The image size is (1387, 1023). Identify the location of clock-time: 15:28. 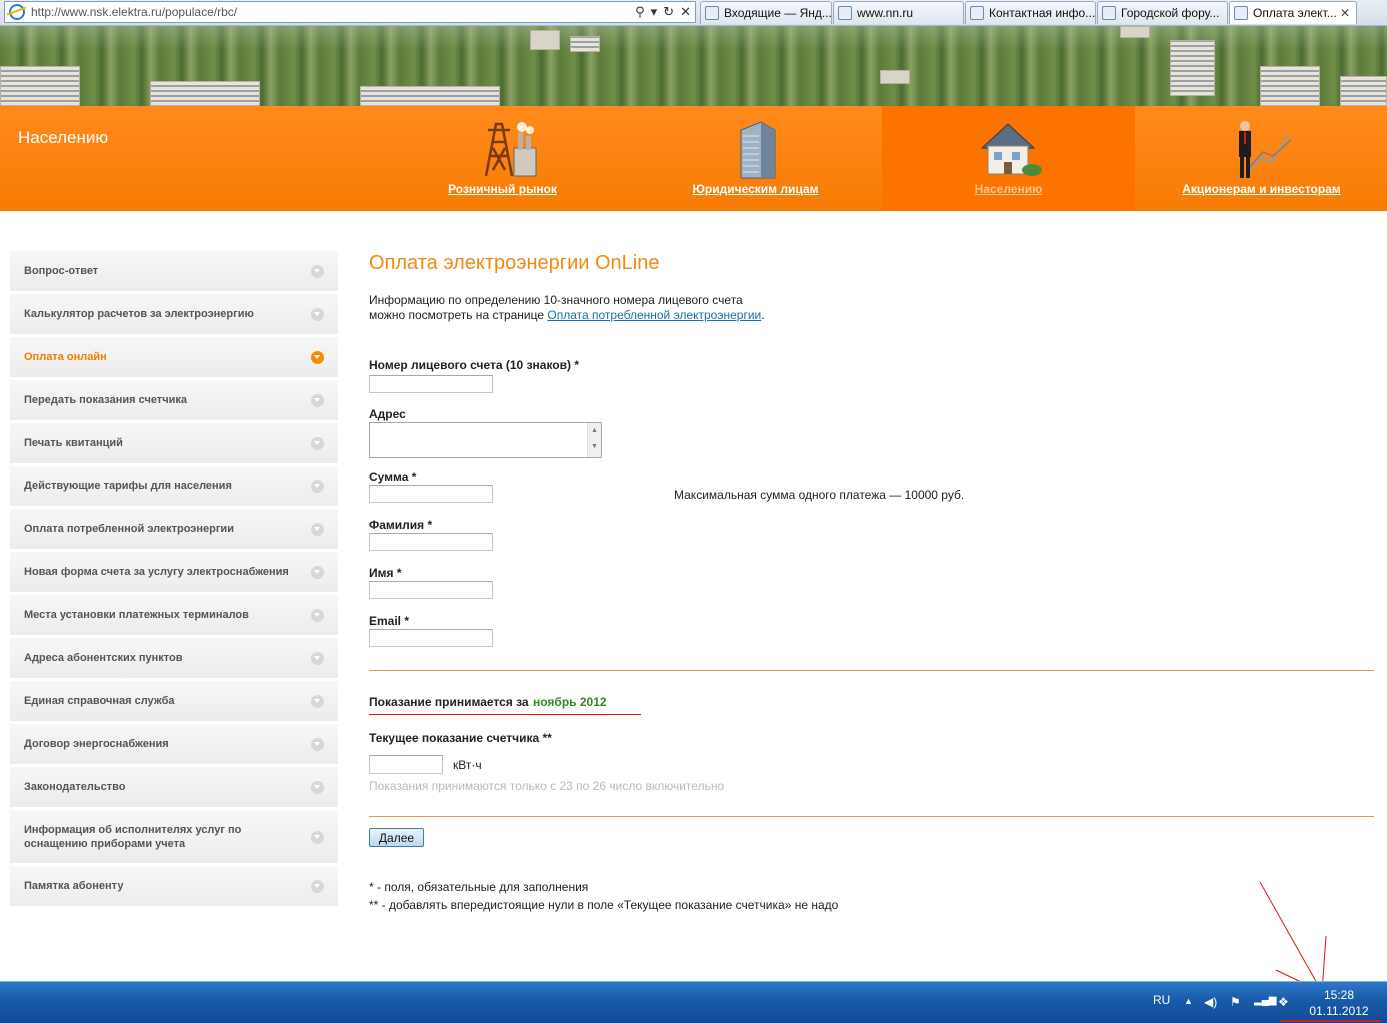
(1339, 995).